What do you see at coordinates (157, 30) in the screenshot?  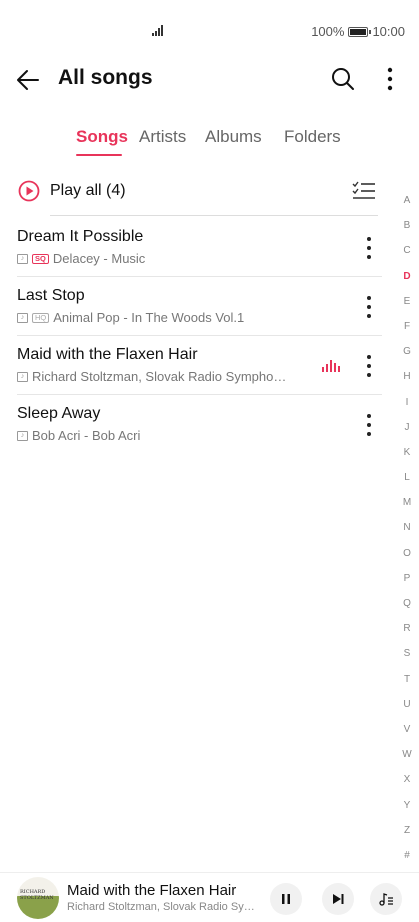 I see `signal-icon` at bounding box center [157, 30].